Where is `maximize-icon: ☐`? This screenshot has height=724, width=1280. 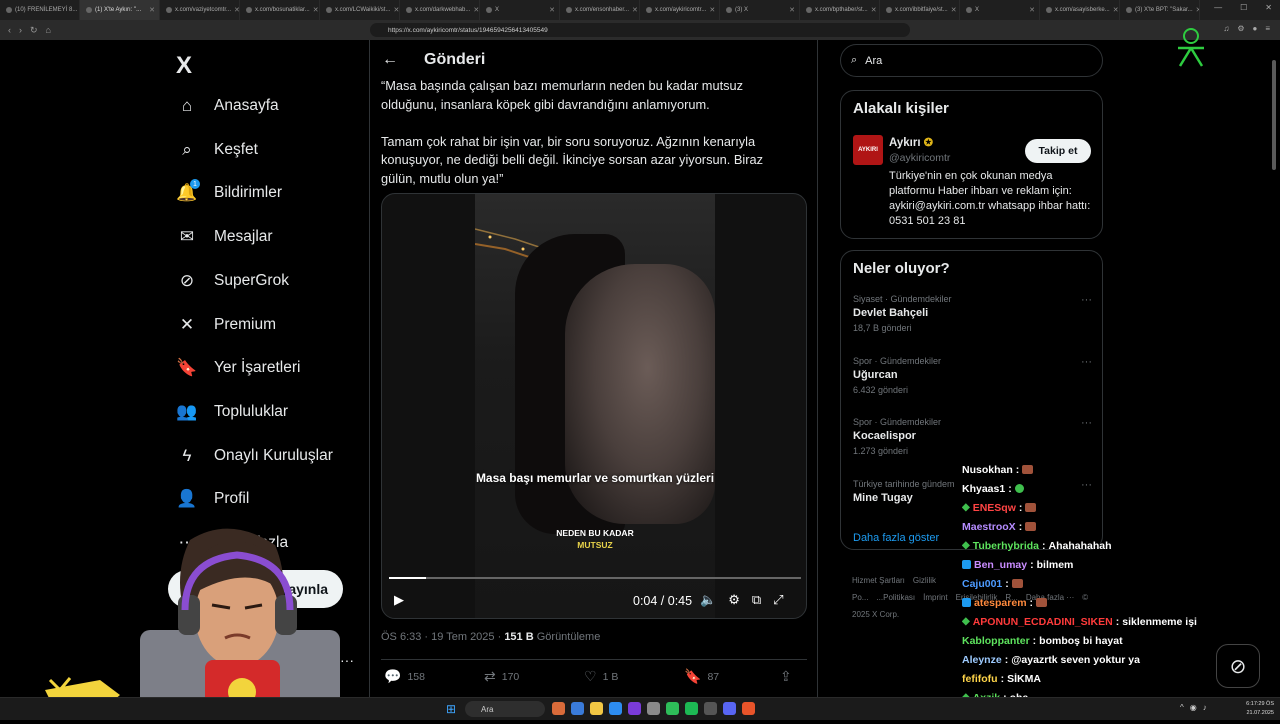
maximize-icon: ☐ is located at coordinates (1243, 7).